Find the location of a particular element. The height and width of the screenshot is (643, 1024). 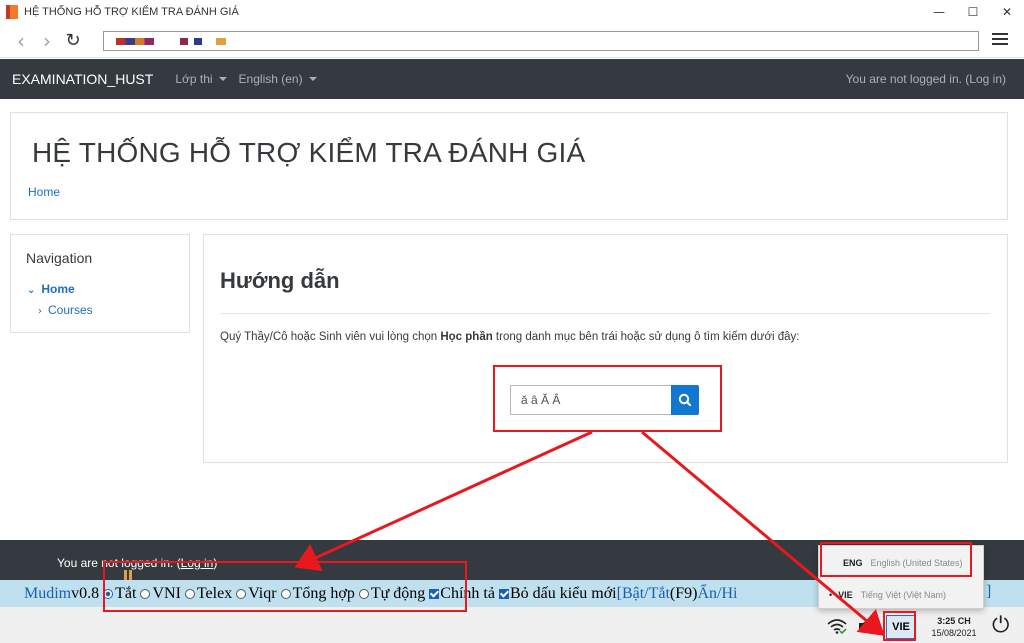

radio-vni is located at coordinates (145, 593).